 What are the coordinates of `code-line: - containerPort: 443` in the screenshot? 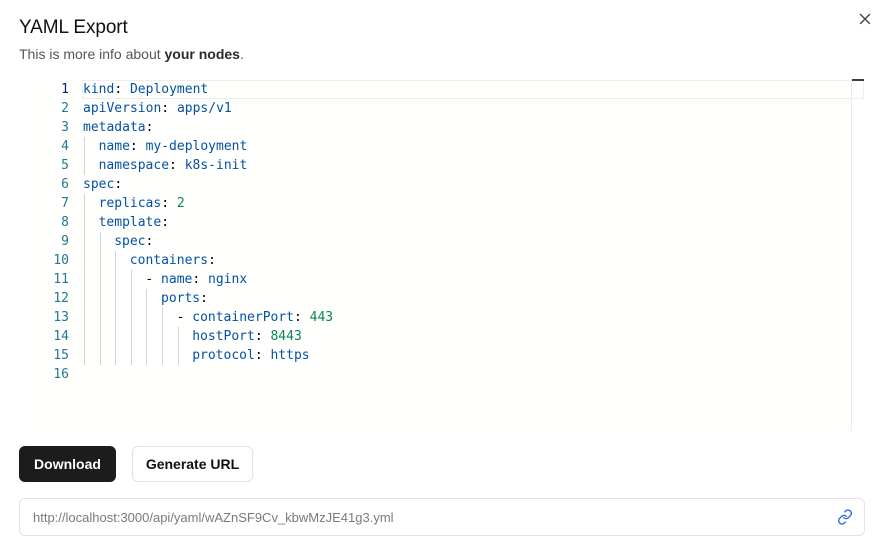 It's located at (255, 317).